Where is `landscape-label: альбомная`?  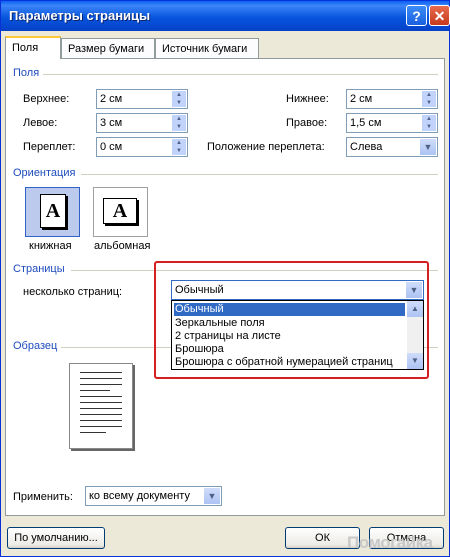
landscape-label: альбомная is located at coordinates (122, 246).